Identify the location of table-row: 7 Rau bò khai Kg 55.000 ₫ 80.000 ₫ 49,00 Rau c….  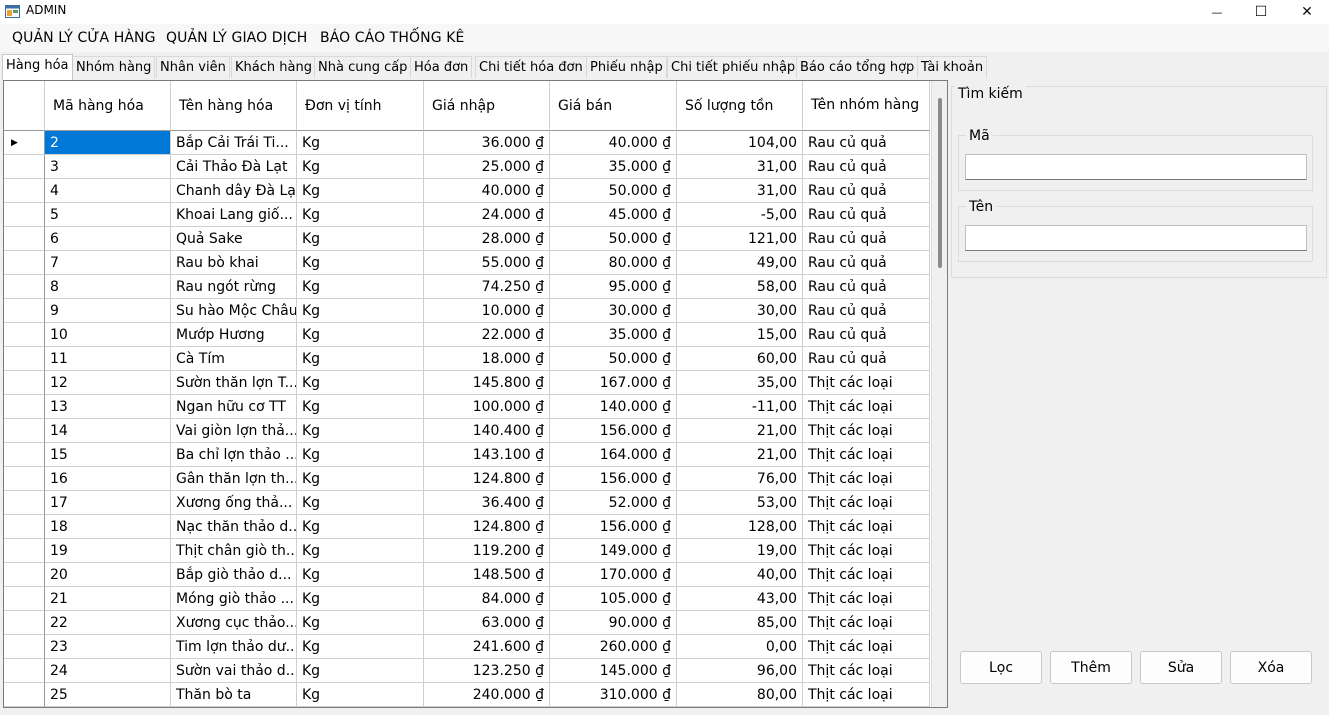
(487, 263).